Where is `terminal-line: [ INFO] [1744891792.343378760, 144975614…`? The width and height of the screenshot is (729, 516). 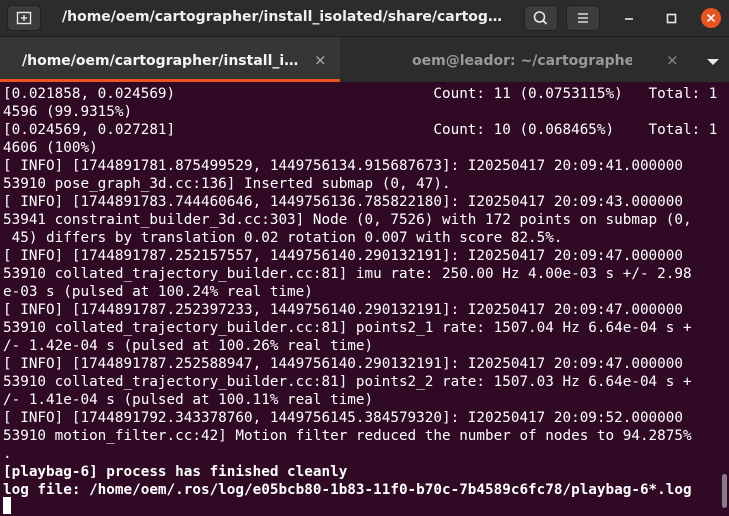 terminal-line: [ INFO] [1744891792.343378760, 144975614… is located at coordinates (343, 418).